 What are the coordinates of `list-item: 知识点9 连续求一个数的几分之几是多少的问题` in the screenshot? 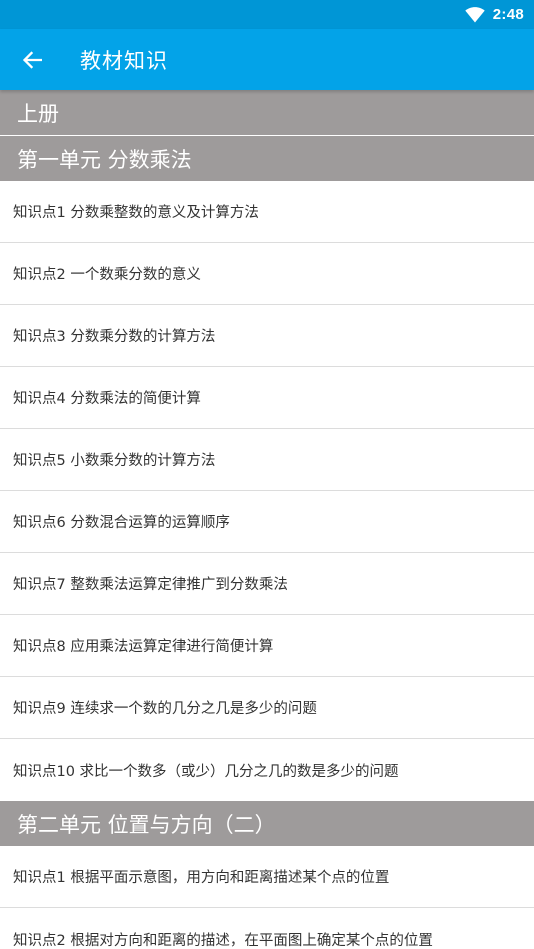 It's located at (267, 708).